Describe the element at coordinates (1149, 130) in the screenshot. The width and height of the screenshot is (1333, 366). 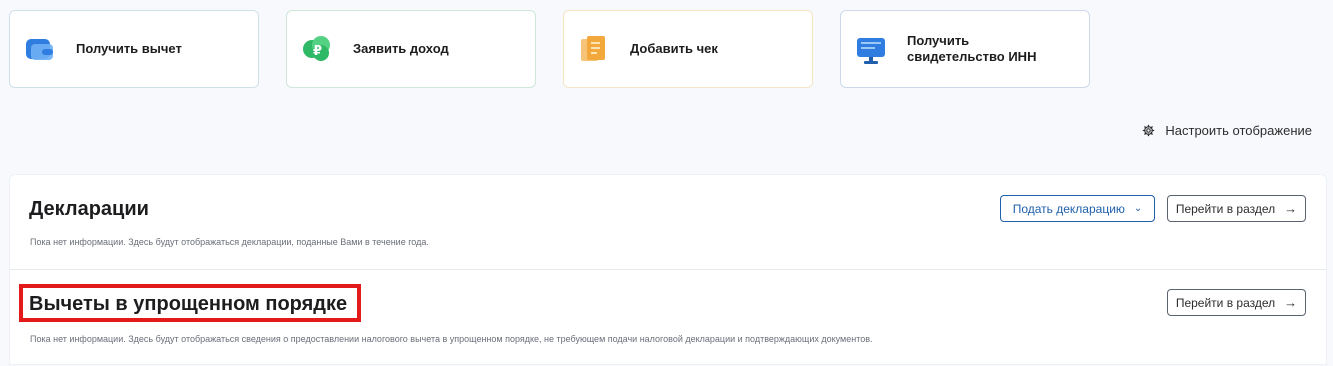
I see `gear-icon` at that location.